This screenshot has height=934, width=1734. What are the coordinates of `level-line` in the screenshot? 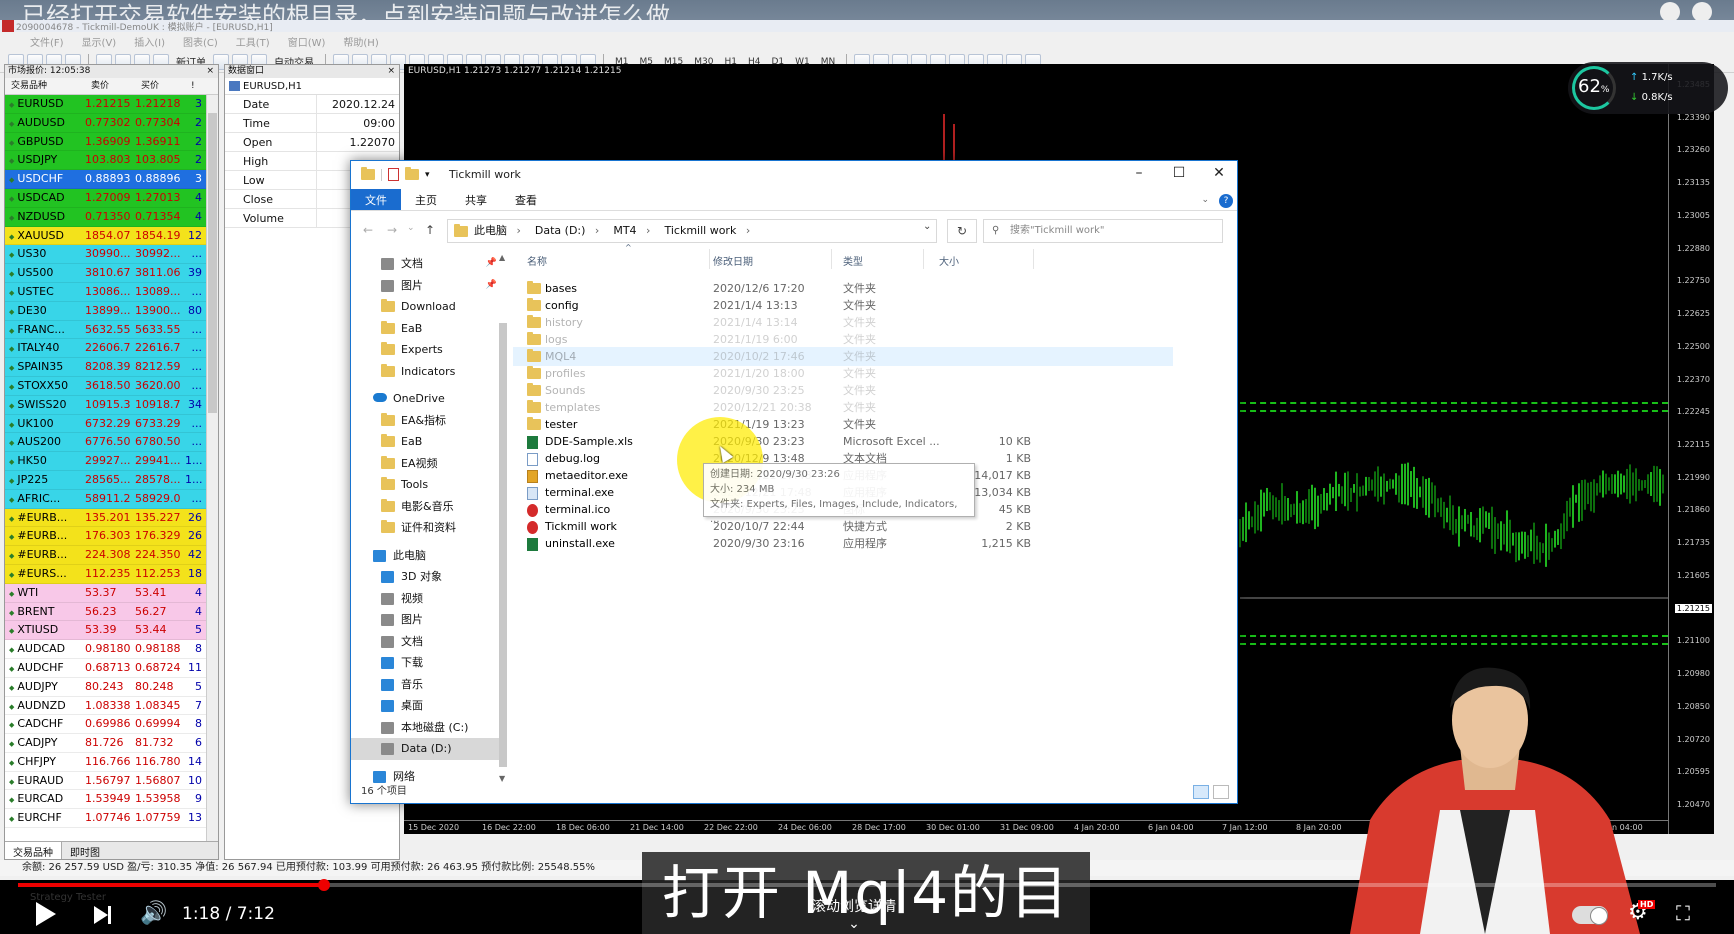 It's located at (1454, 636).